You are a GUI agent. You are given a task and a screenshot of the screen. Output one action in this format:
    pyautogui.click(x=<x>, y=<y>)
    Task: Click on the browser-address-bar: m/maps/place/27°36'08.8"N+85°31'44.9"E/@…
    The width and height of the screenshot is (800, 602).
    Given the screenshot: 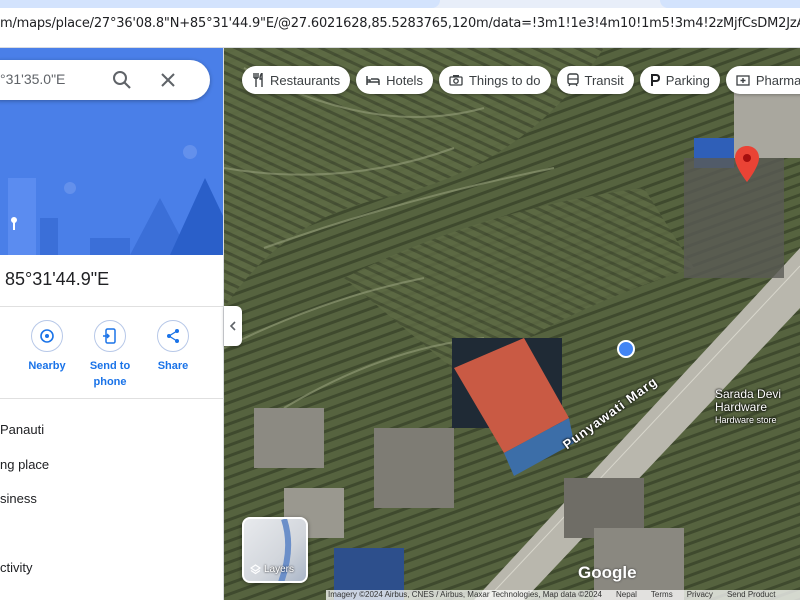 What is the action you would take?
    pyautogui.click(x=400, y=24)
    